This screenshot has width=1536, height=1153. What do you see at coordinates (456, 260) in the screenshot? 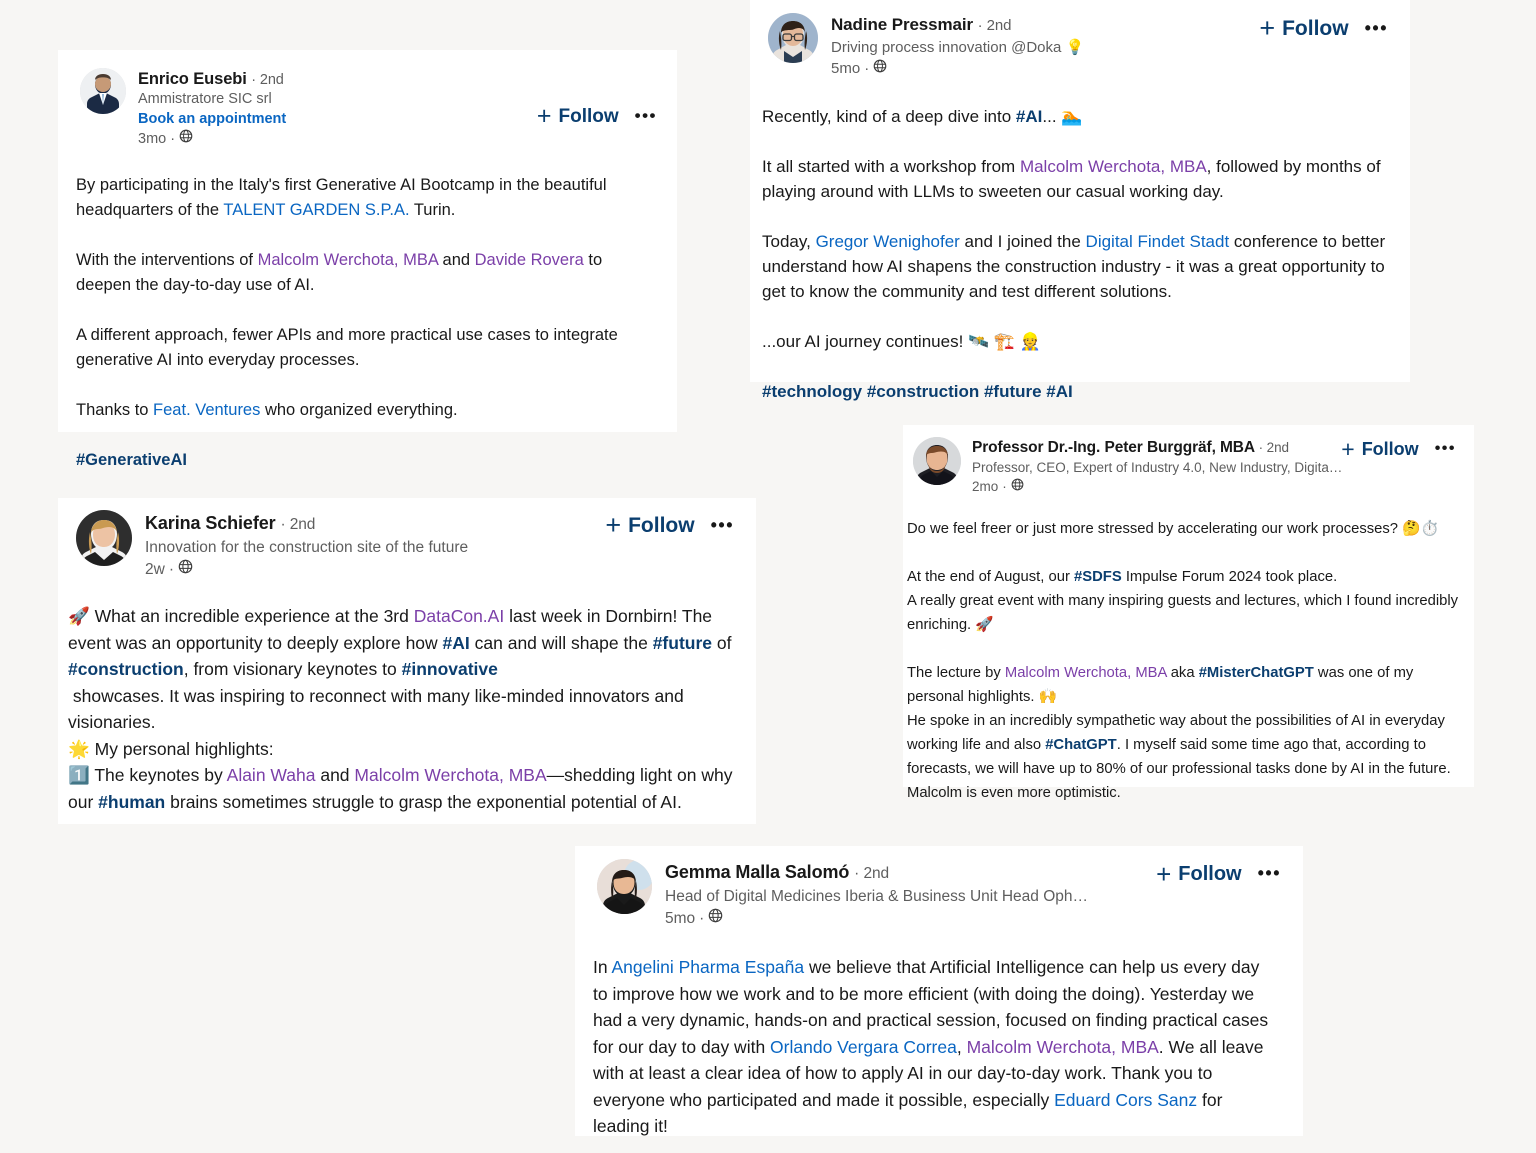
I see `post-text: and` at bounding box center [456, 260].